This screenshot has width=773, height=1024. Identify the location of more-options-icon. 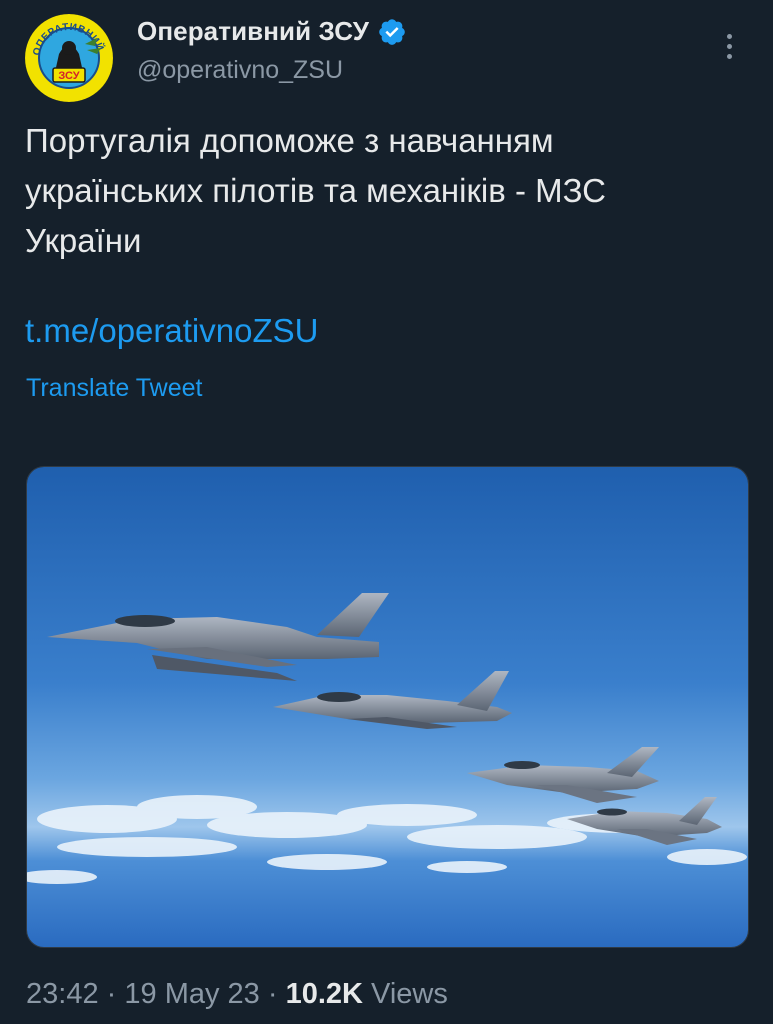
(730, 46).